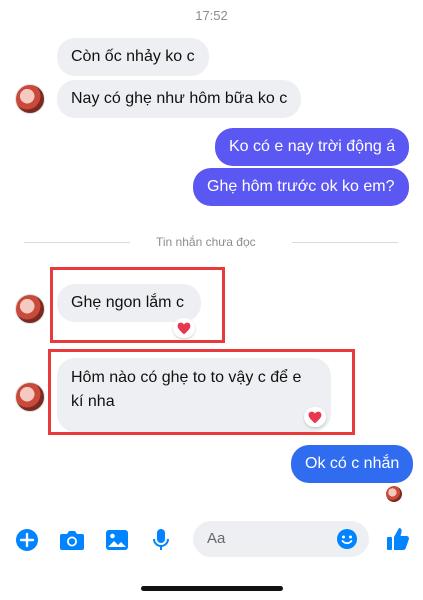  Describe the element at coordinates (77, 242) in the screenshot. I see `divider-line-left` at that location.